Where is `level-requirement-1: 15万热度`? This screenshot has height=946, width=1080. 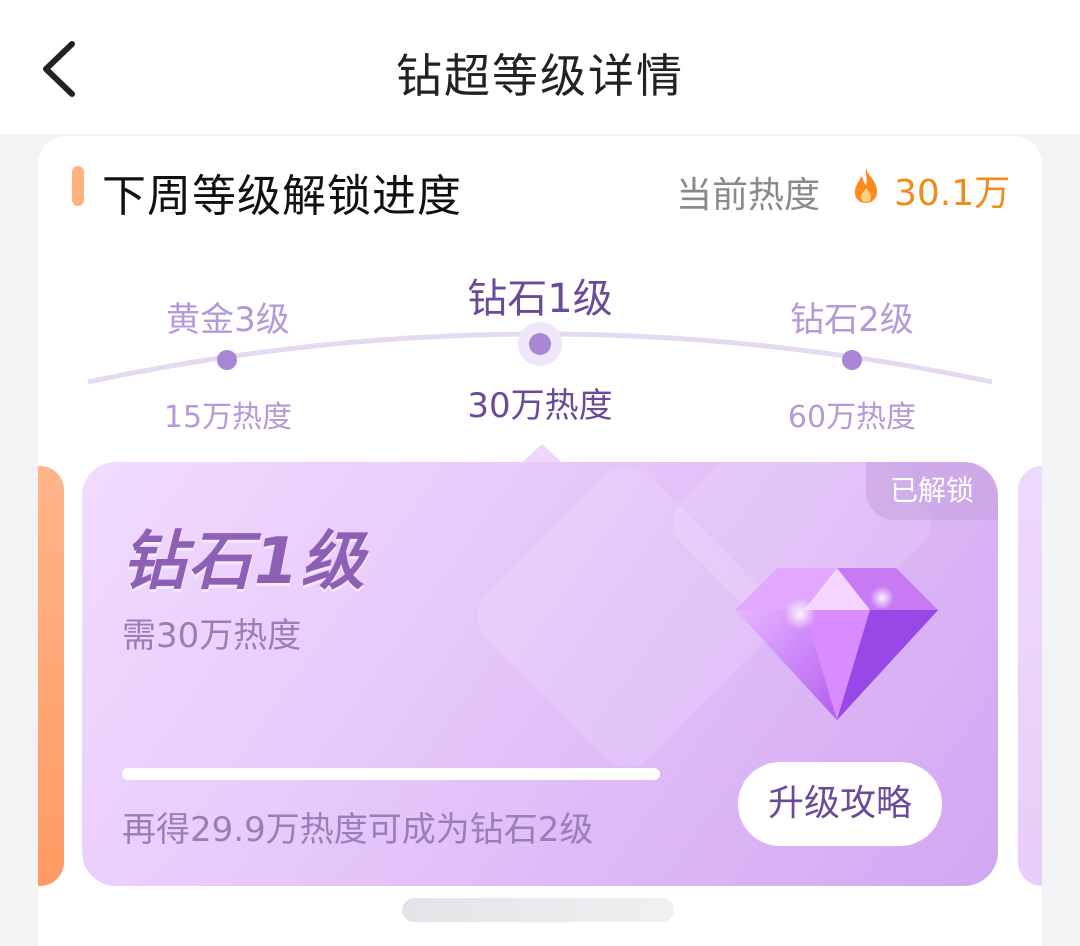 level-requirement-1: 15万热度 is located at coordinates (228, 417).